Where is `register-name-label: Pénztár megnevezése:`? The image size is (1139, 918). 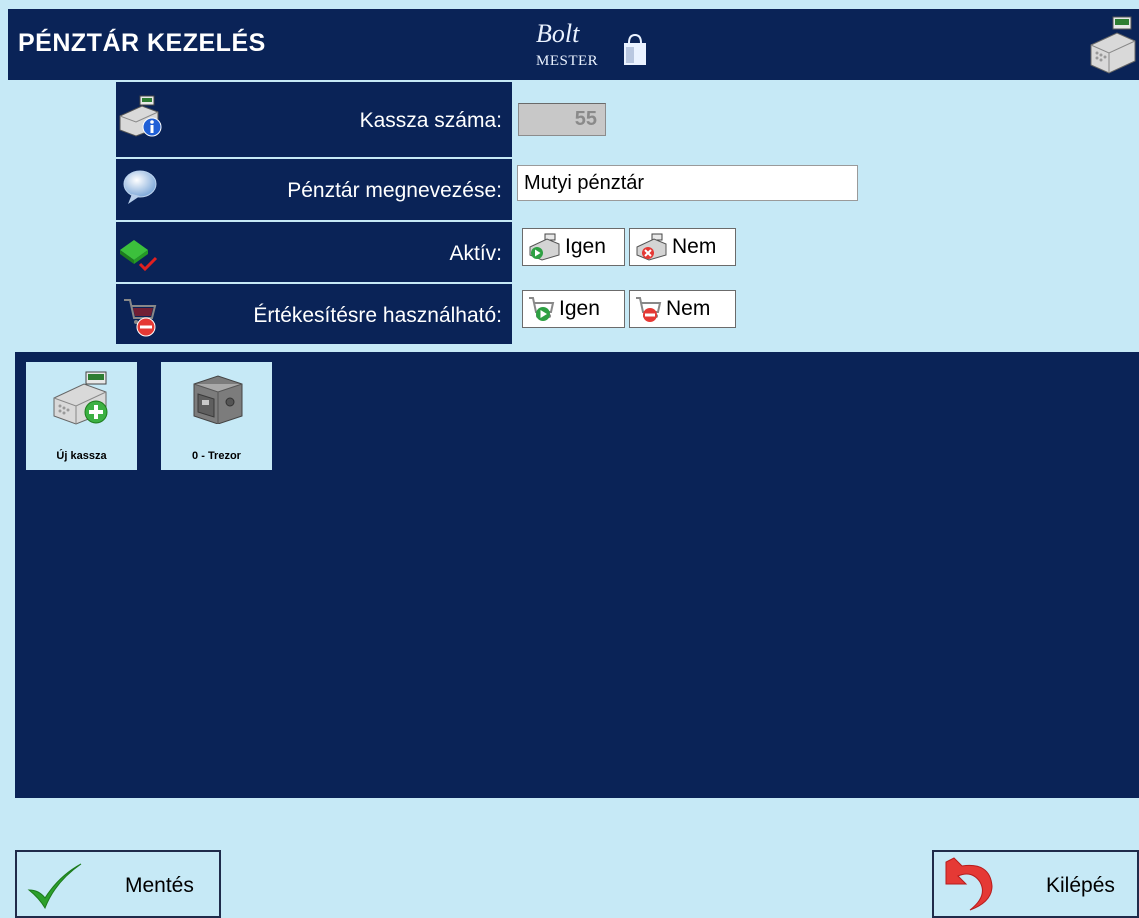 register-name-label: Pénztár megnevezése: is located at coordinates (394, 190).